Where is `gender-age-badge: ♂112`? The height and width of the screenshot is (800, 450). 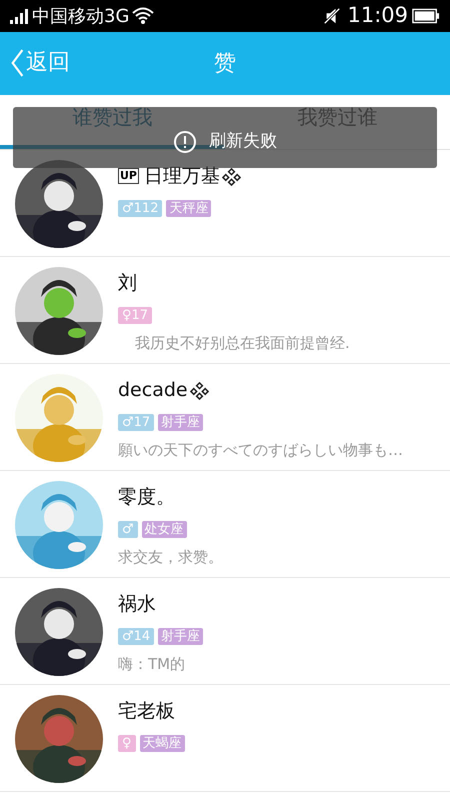 gender-age-badge: ♂112 is located at coordinates (140, 208).